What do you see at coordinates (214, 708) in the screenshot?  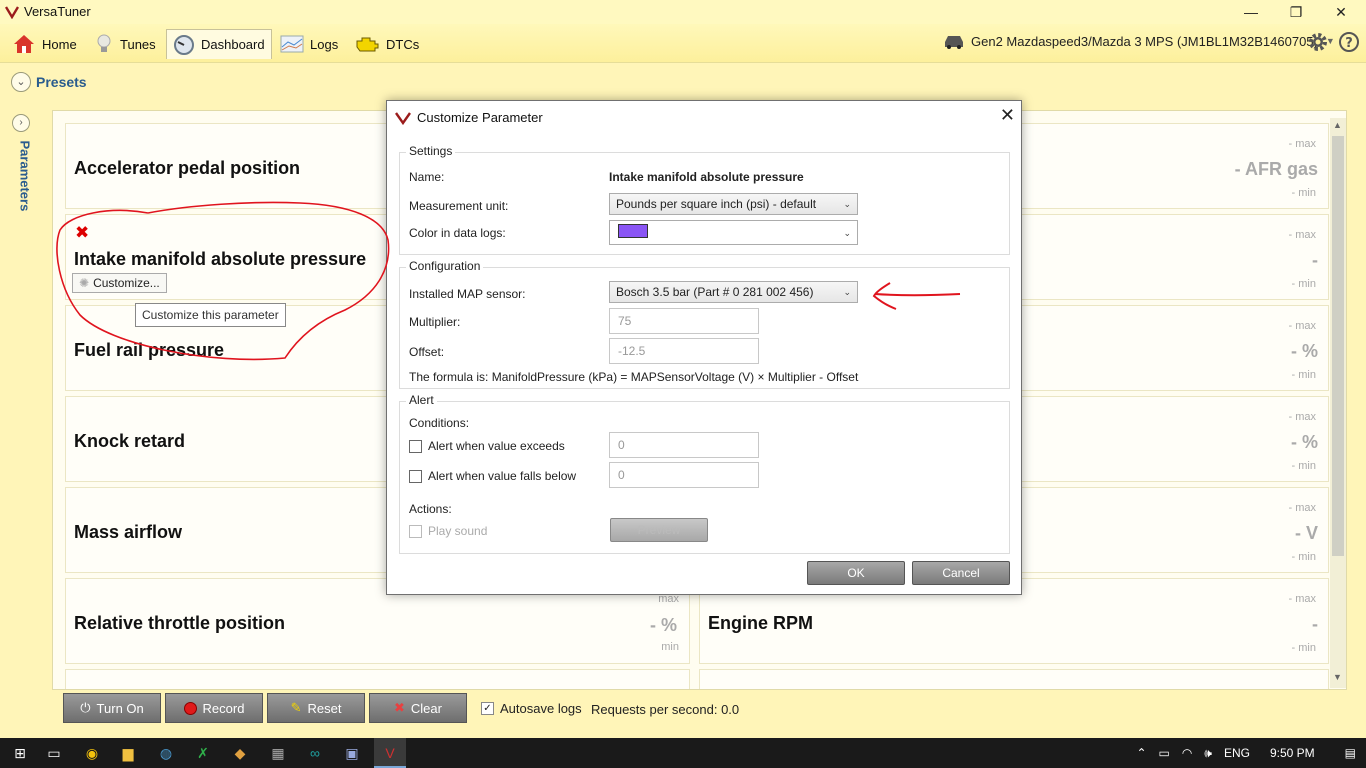 I see `record-button: Record` at bounding box center [214, 708].